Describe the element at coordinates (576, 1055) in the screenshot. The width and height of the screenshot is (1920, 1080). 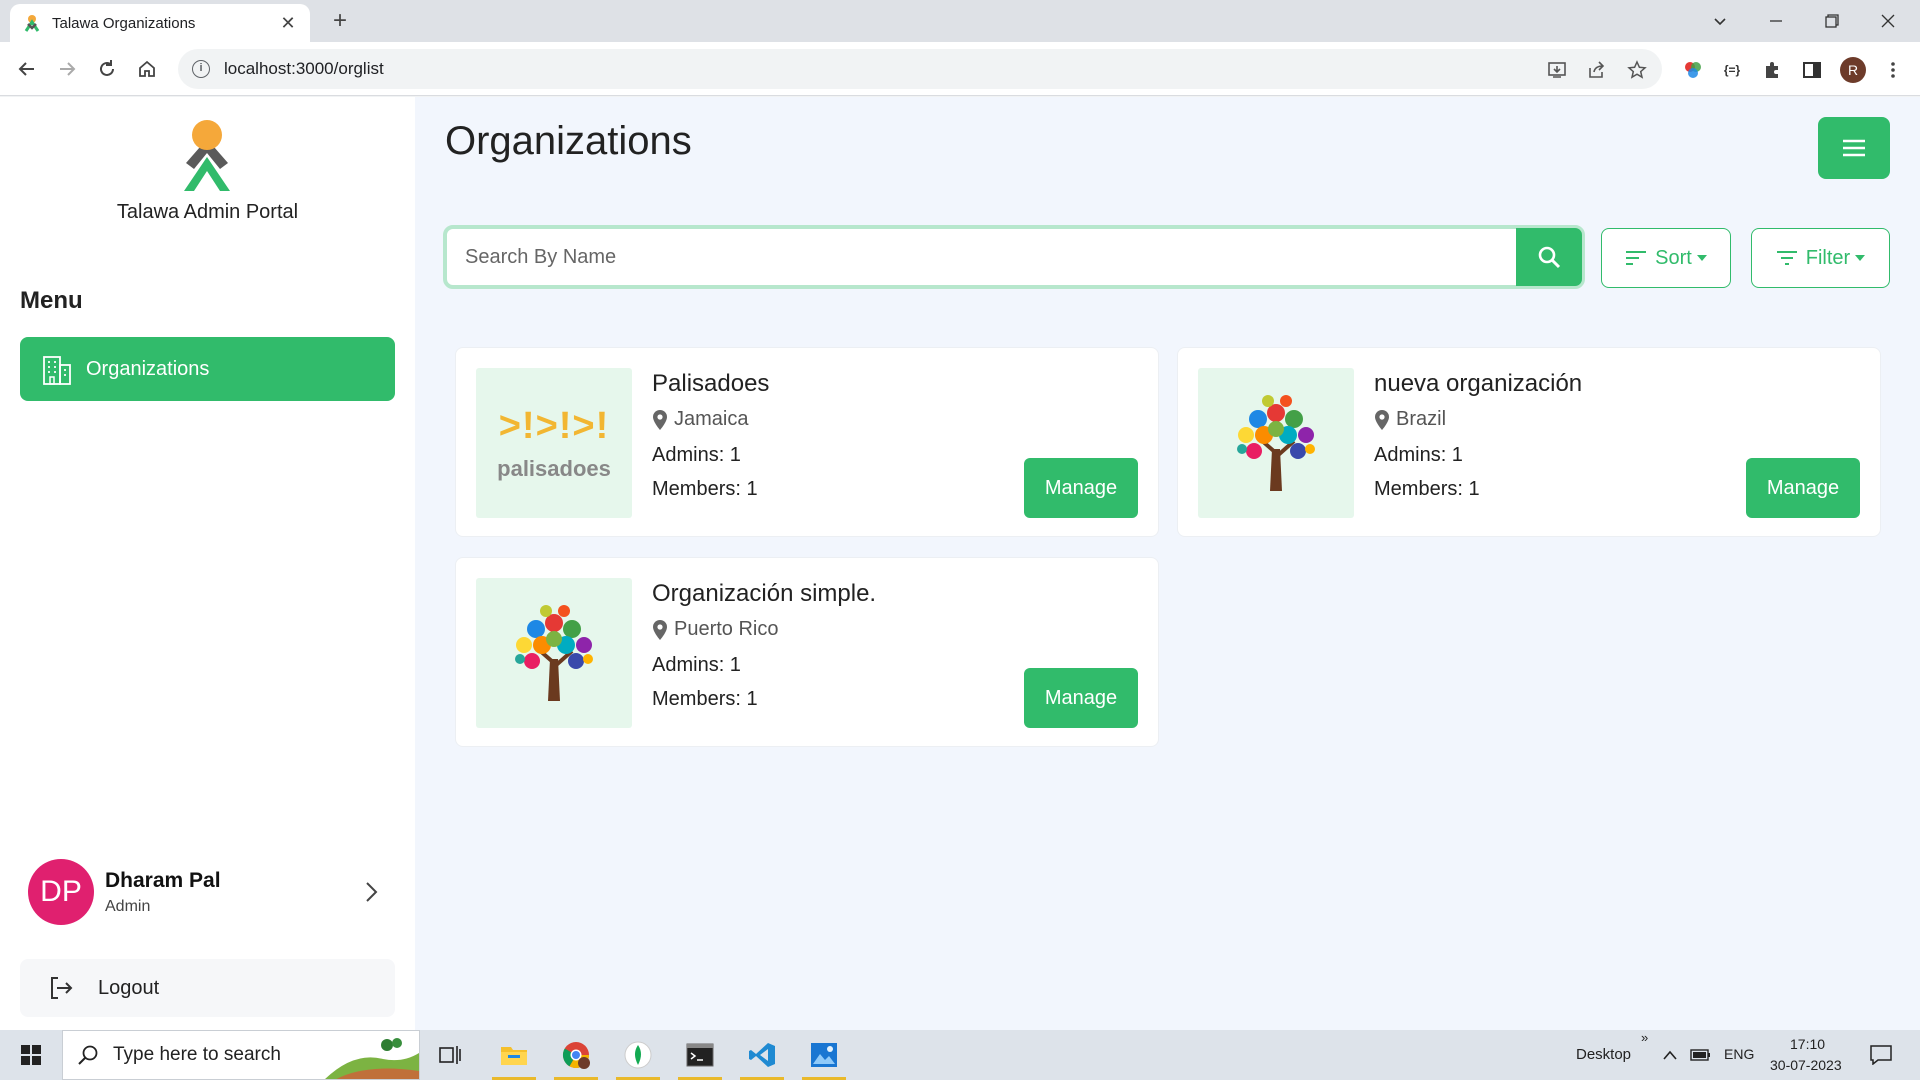
I see `chrome-icon` at that location.